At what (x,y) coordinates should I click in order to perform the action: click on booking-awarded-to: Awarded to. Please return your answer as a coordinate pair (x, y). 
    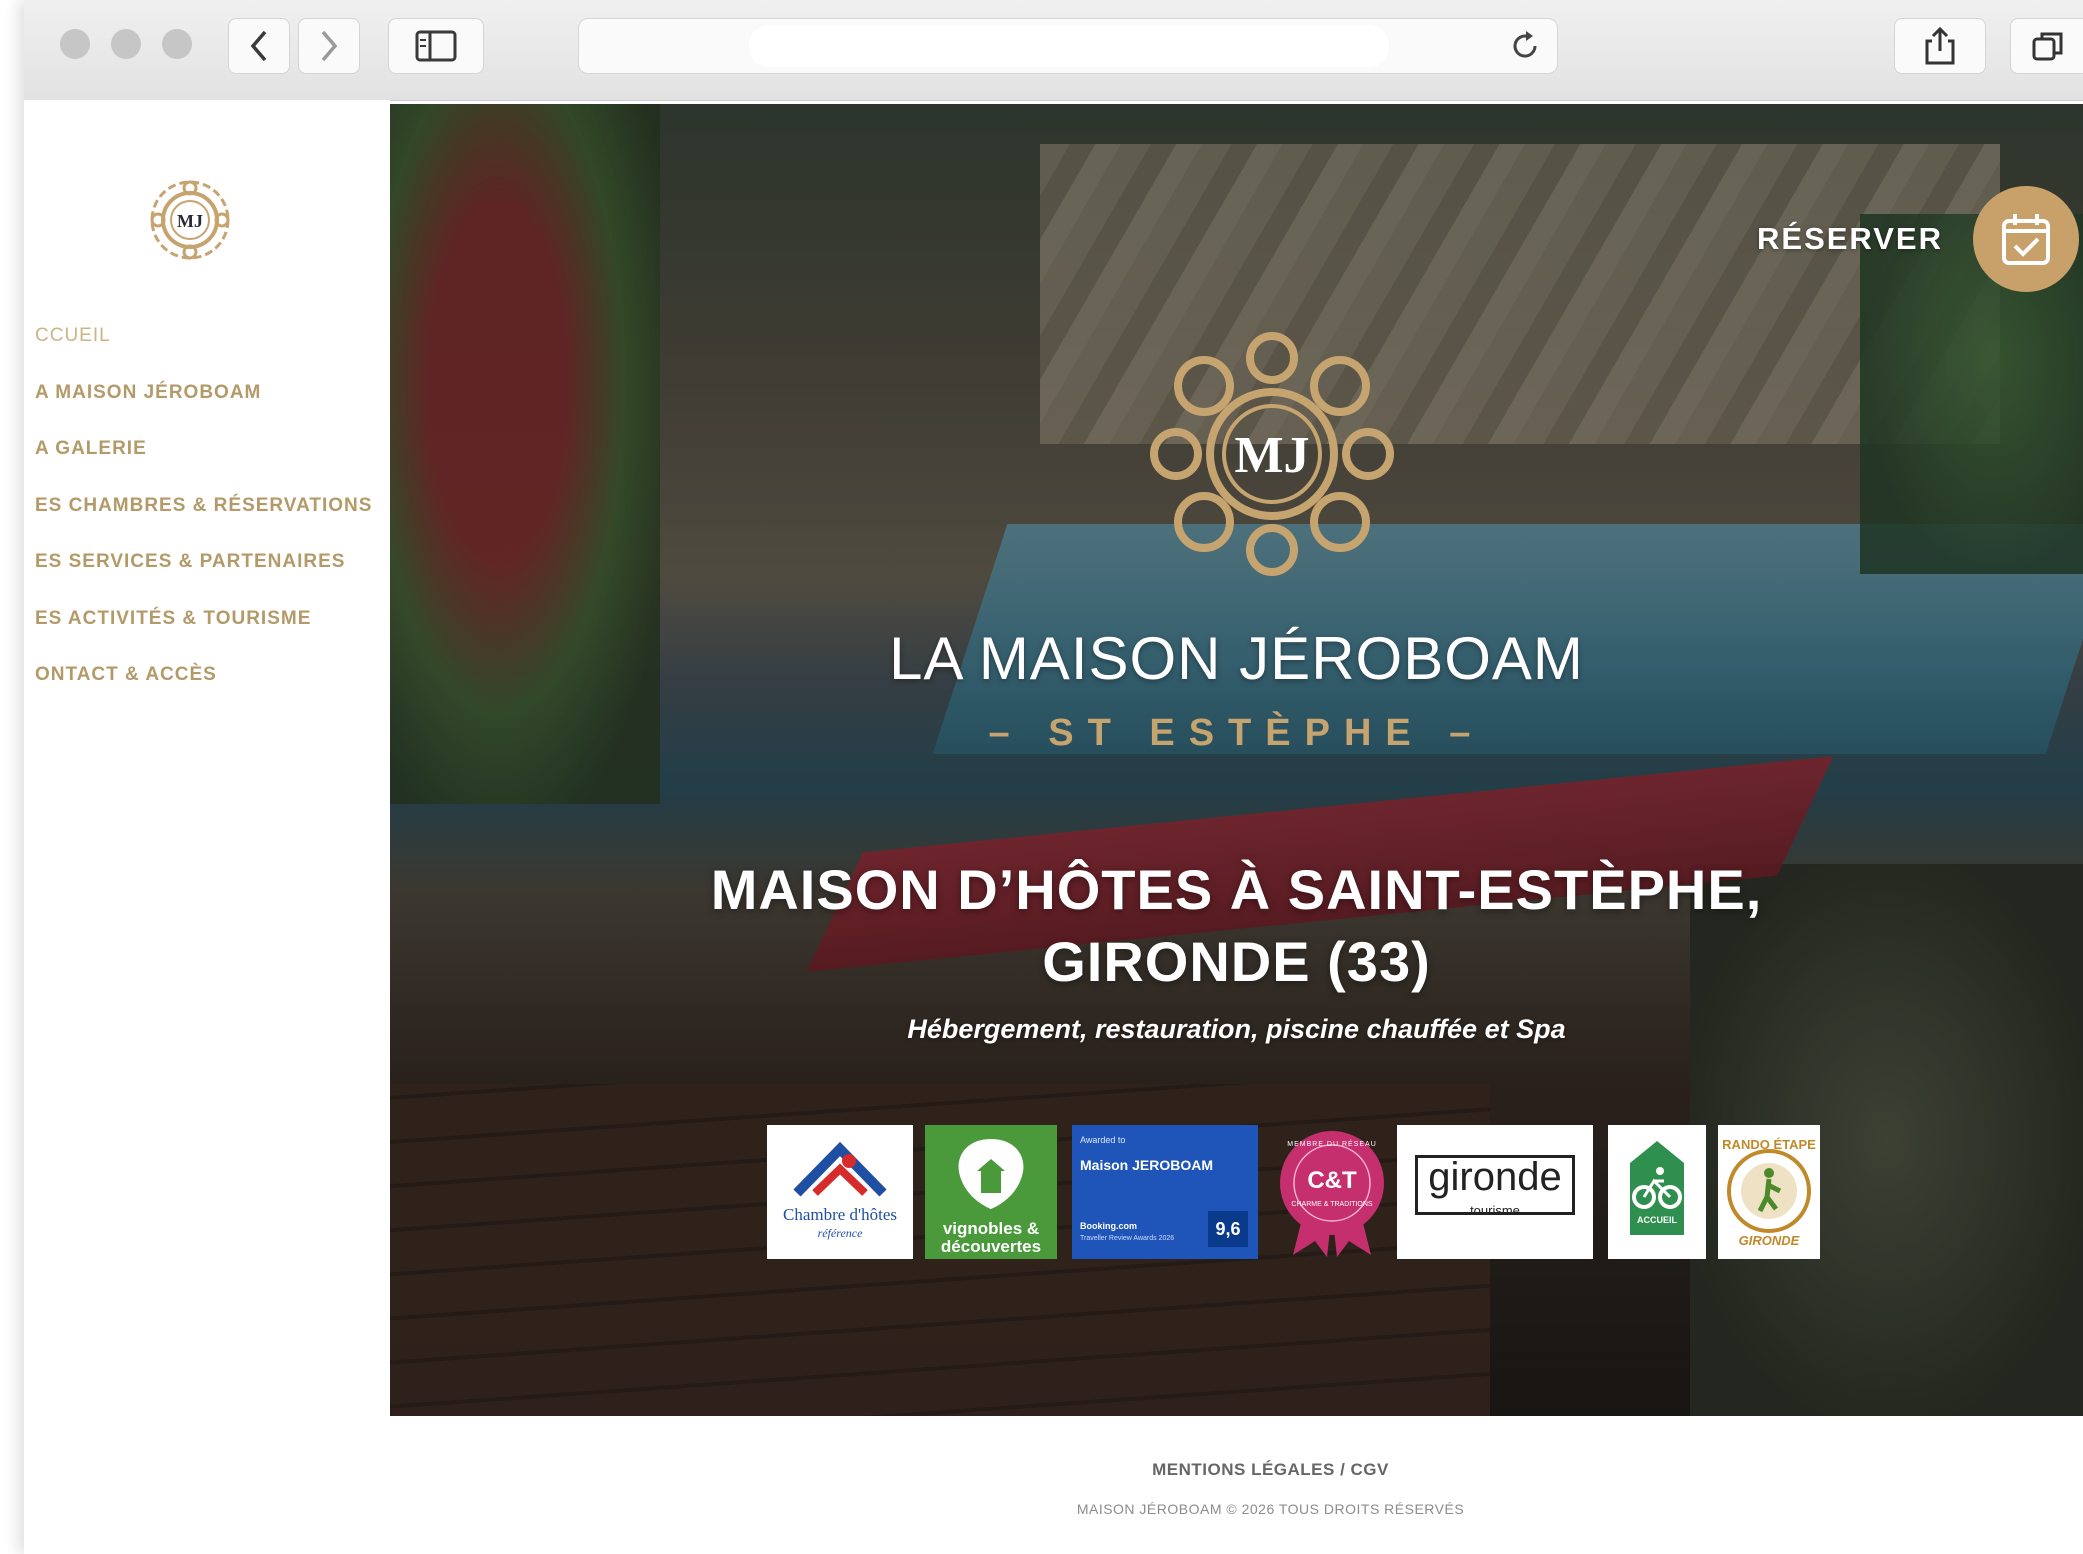
    Looking at the image, I should click on (1103, 1140).